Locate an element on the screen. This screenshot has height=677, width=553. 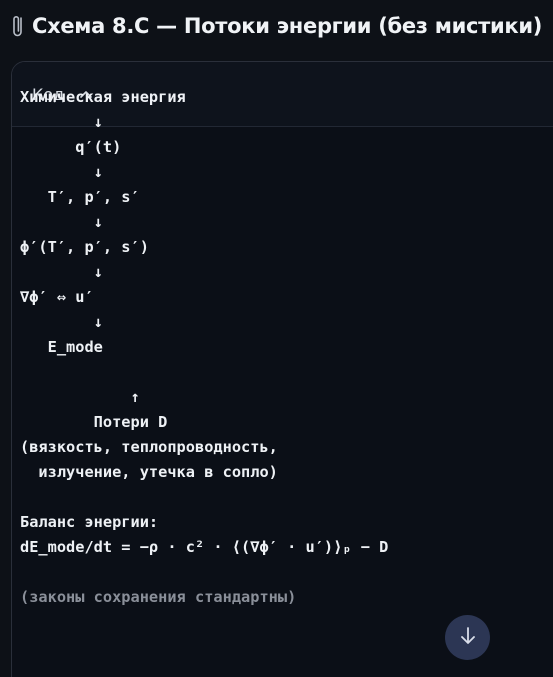
arrow-down-icon is located at coordinates (468, 638).